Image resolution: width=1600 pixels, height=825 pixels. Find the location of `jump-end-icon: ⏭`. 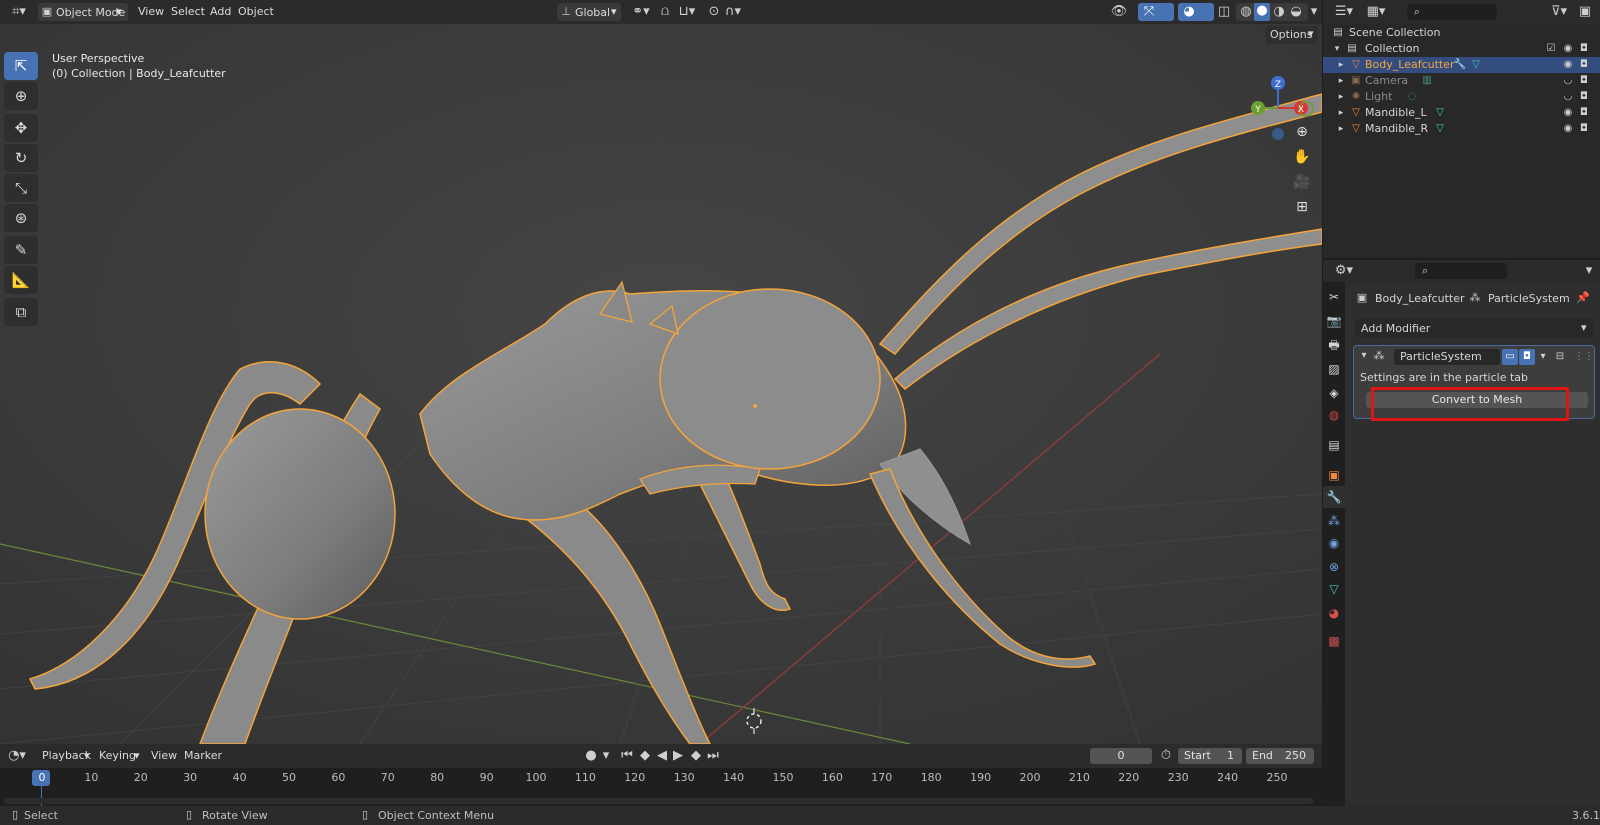

jump-end-icon: ⏭ is located at coordinates (713, 756).